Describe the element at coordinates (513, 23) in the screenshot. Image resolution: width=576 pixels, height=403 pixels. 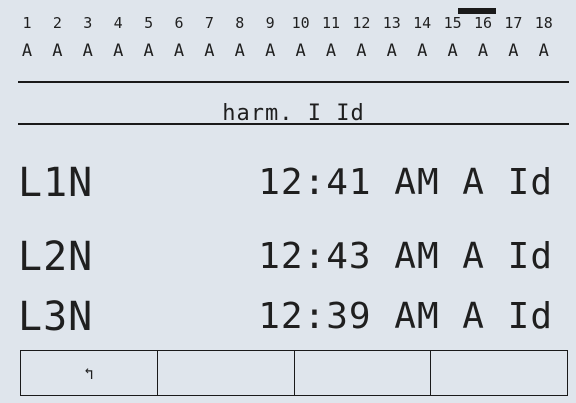
I see `channel-number: 17` at that location.